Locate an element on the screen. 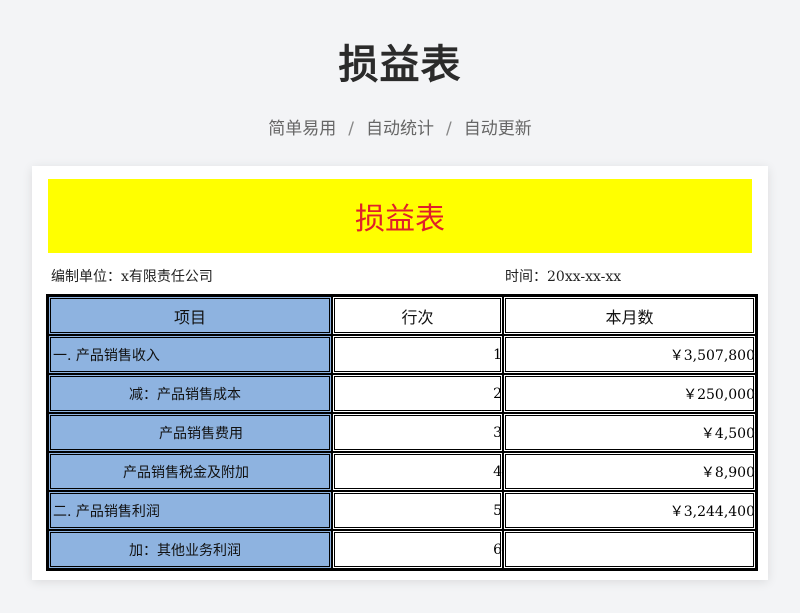 The width and height of the screenshot is (800, 613). item-cell: 减：产品销售成本 is located at coordinates (190, 393).